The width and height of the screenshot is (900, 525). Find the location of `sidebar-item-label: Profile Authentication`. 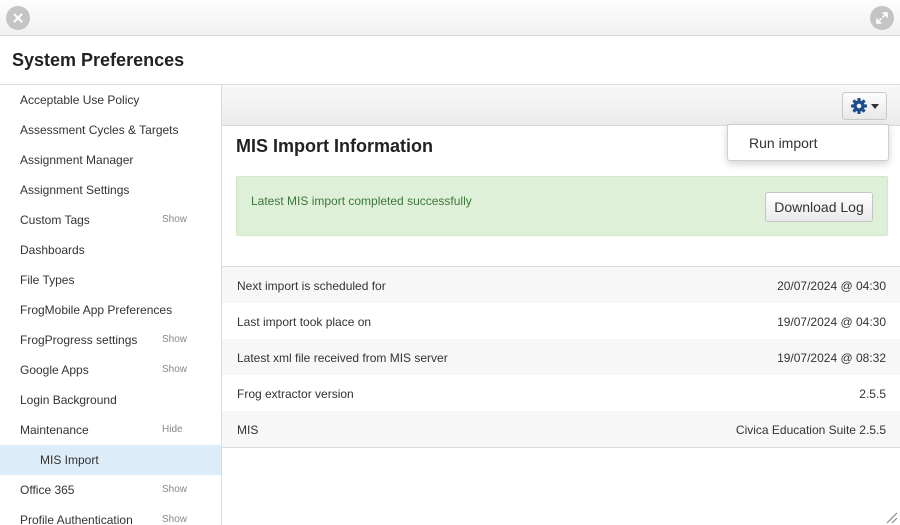

sidebar-item-label: Profile Authentication is located at coordinates (76, 519).